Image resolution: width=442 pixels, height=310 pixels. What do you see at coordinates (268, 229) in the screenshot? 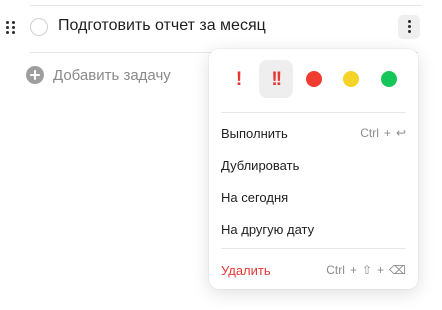
I see `menu-item-label: На другую дату` at bounding box center [268, 229].